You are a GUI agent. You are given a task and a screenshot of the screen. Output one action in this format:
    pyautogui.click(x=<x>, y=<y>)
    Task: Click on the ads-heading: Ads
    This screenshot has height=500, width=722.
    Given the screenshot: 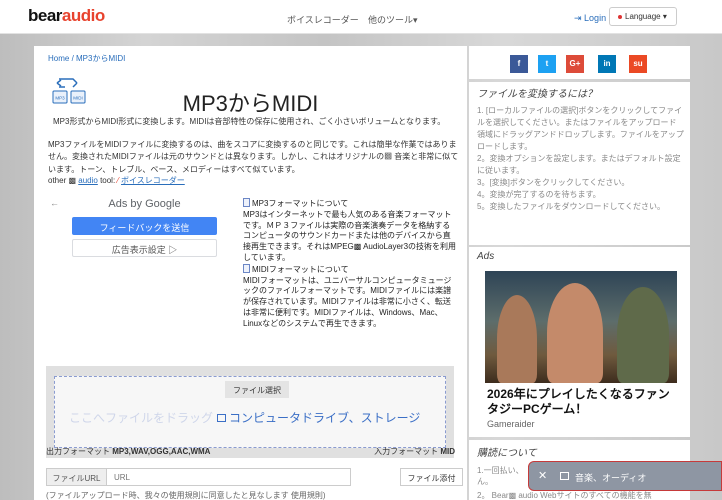 What is the action you would take?
    pyautogui.click(x=486, y=256)
    